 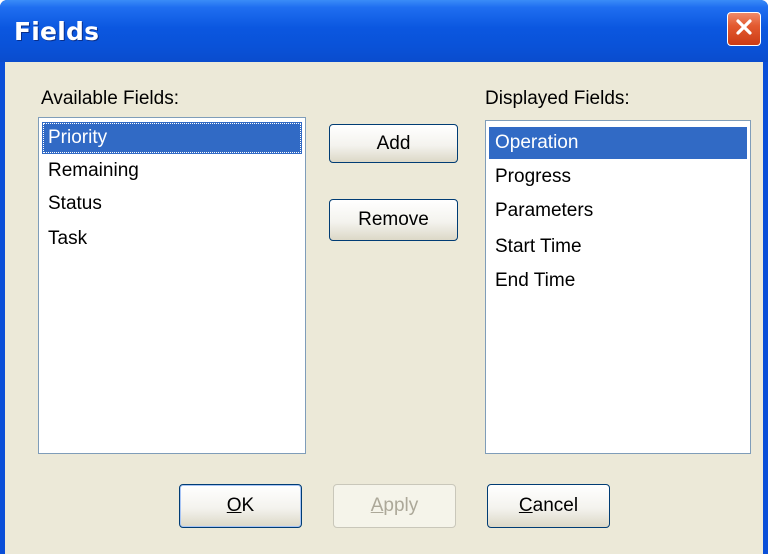 I want to click on apply-label-rest: pply, so click(x=401, y=505).